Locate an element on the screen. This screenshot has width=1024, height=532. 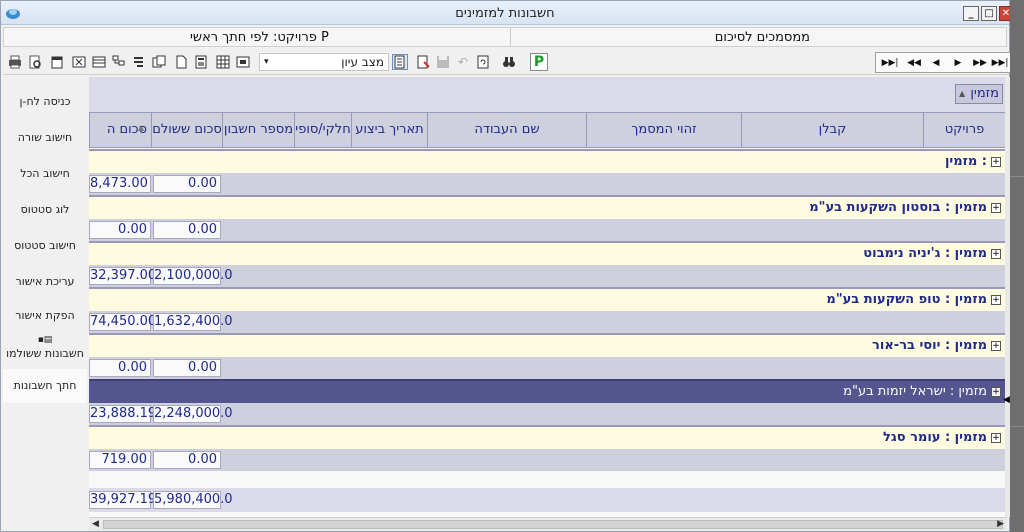
amount-cell: 74,450.00 is located at coordinates (122, 322).